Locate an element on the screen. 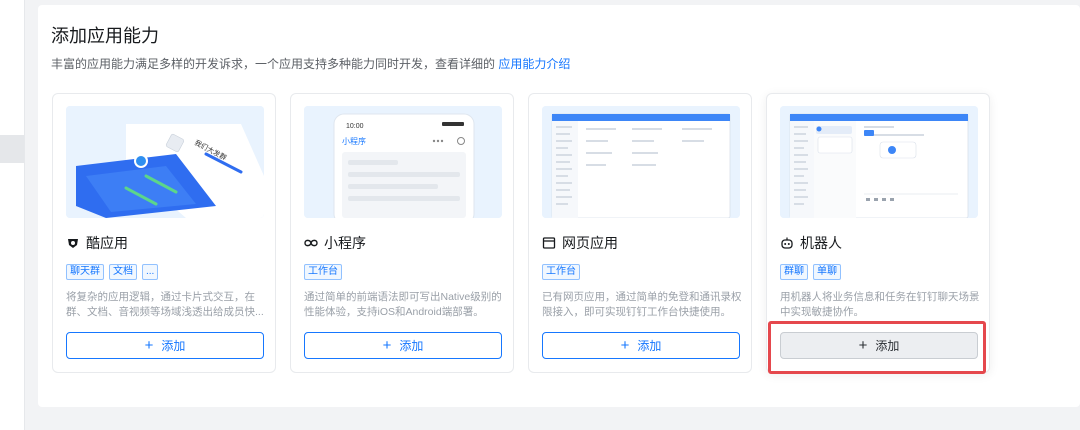 The image size is (1080, 430). thumb-time: 10:00 is located at coordinates (355, 126).